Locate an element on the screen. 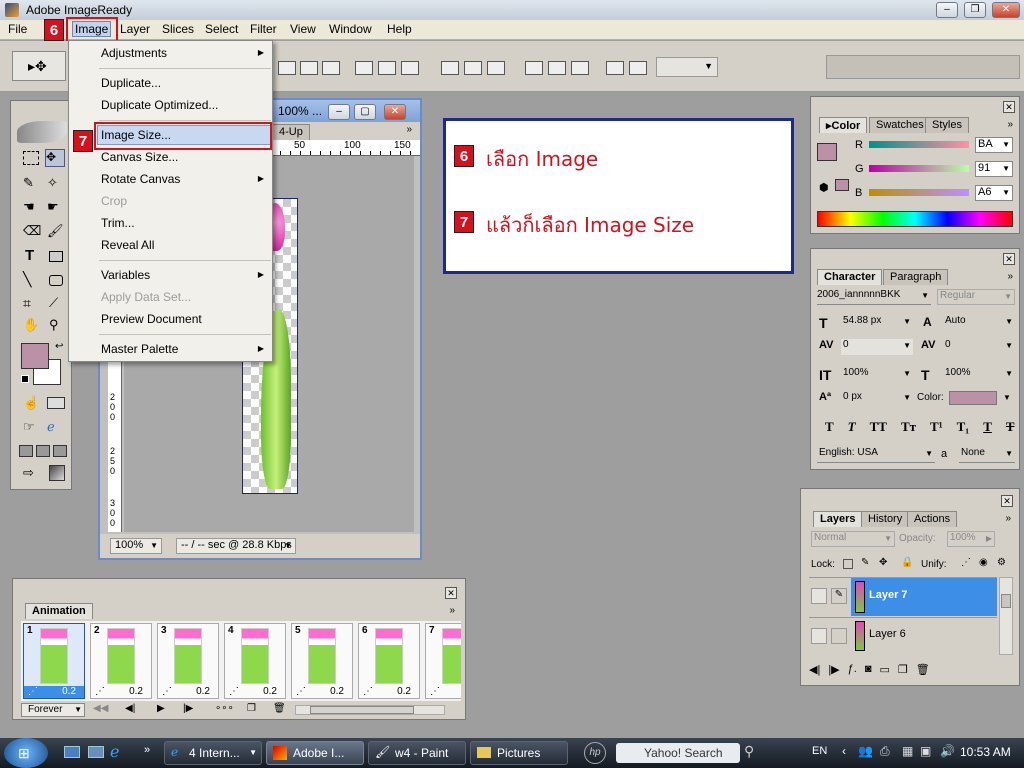 This screenshot has width=1024, height=768. menu-view: View is located at coordinates (303, 29).